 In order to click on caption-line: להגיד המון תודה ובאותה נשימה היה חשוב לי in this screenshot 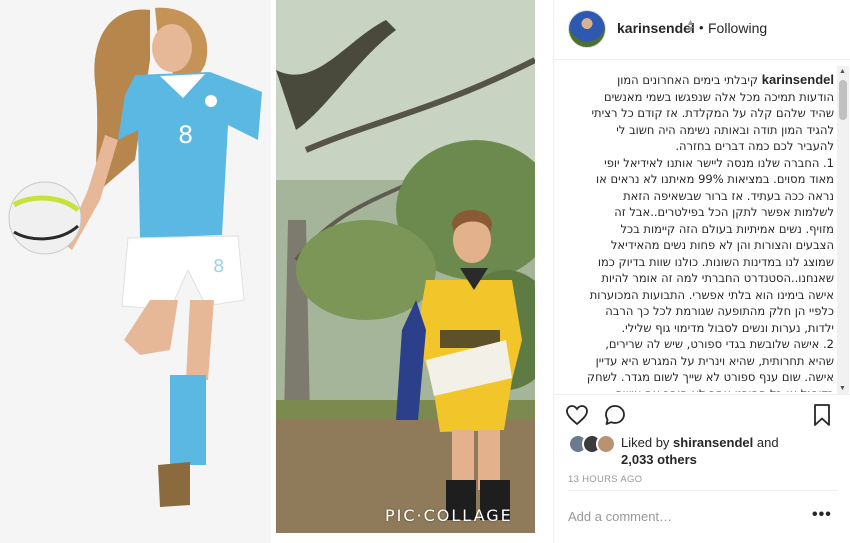, I will do `click(725, 129)`.